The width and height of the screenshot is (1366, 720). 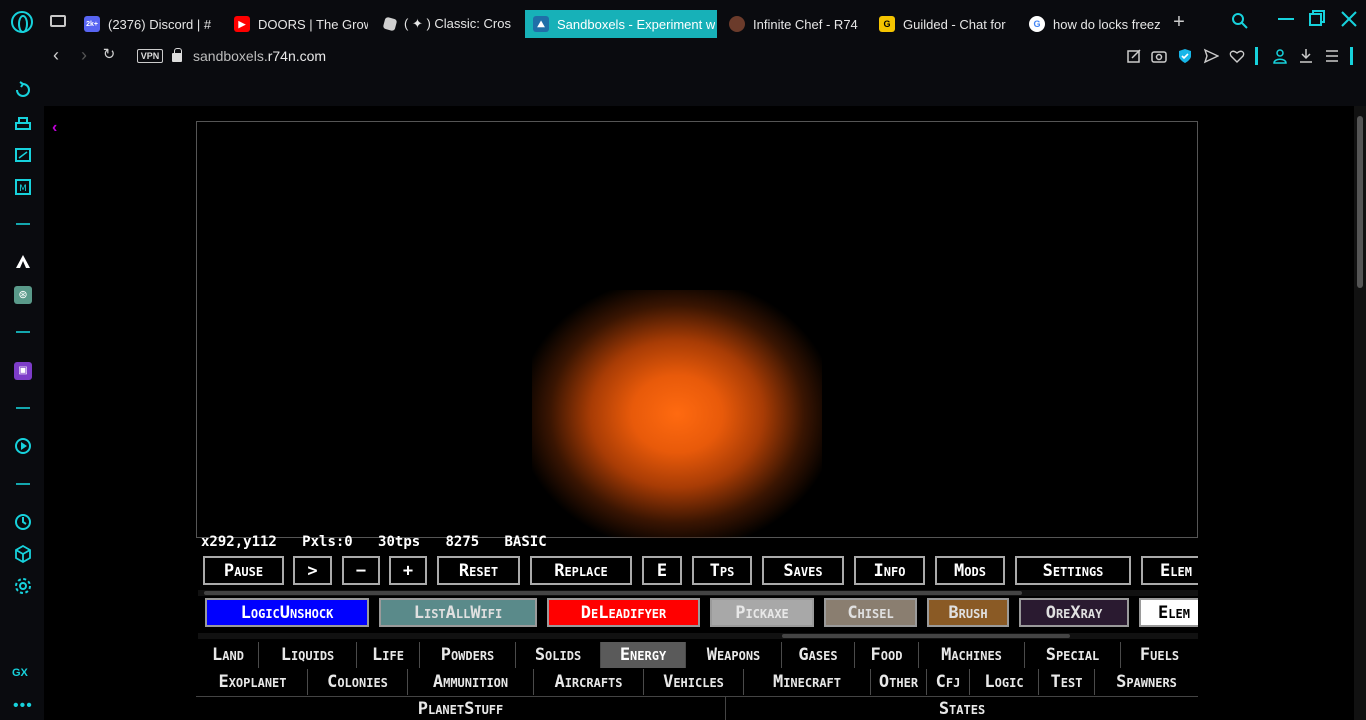 What do you see at coordinates (147, 24) in the screenshot?
I see `tab-discord: 2k+ (2376) Discord | #` at bounding box center [147, 24].